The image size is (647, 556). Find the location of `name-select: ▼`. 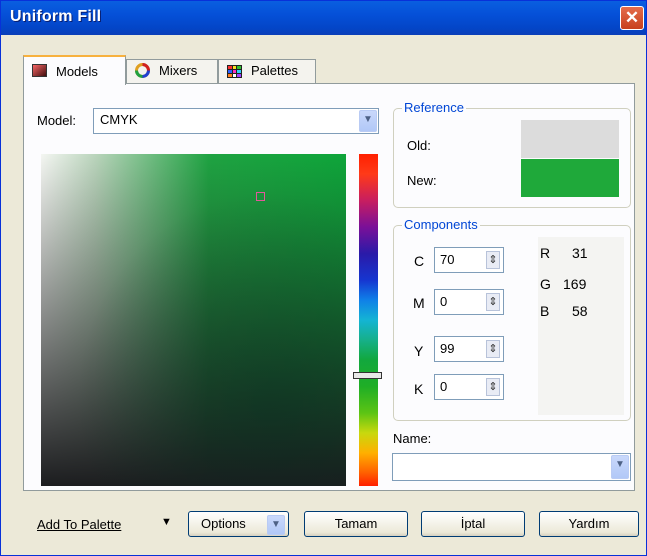

name-select: ▼ is located at coordinates (511, 467).